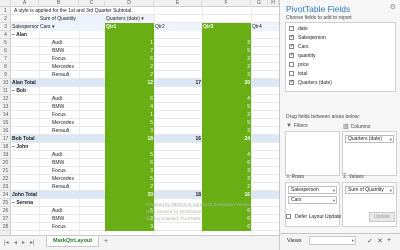  Describe the element at coordinates (58, 83) in the screenshot. I see `salesperson-total-label: Alan Total` at that location.